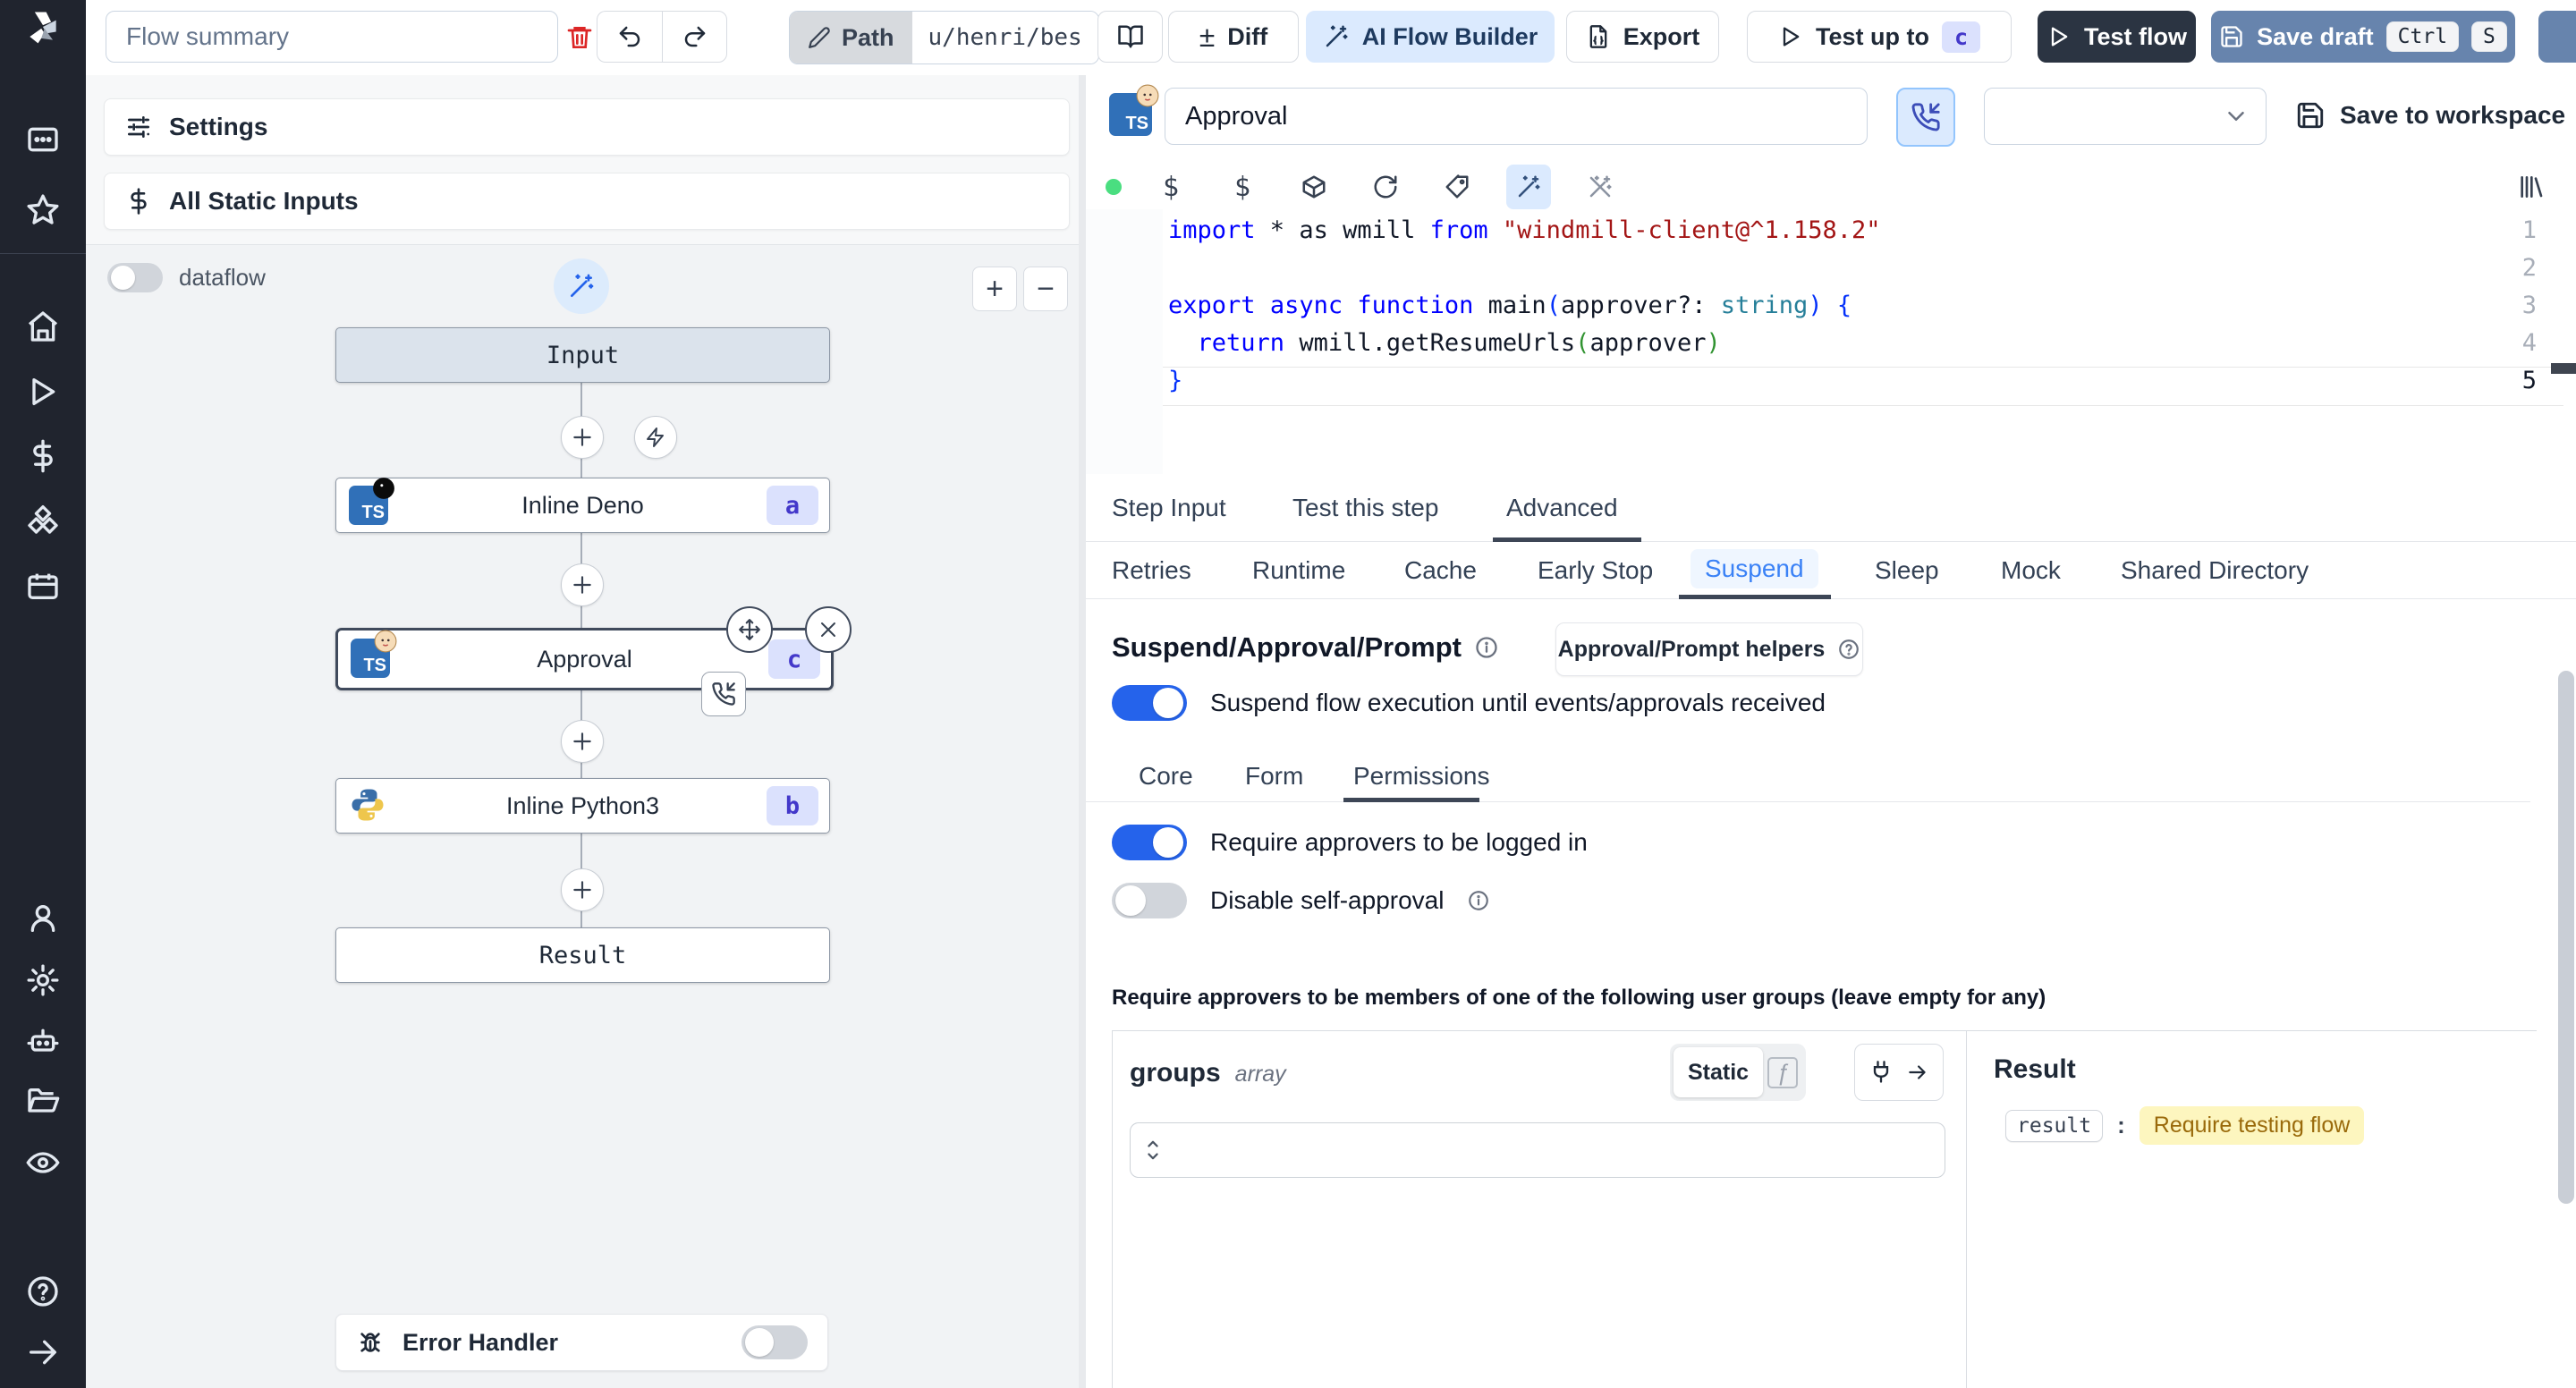 This screenshot has height=1388, width=2576. I want to click on static-mode-button: Static, so click(1719, 1072).